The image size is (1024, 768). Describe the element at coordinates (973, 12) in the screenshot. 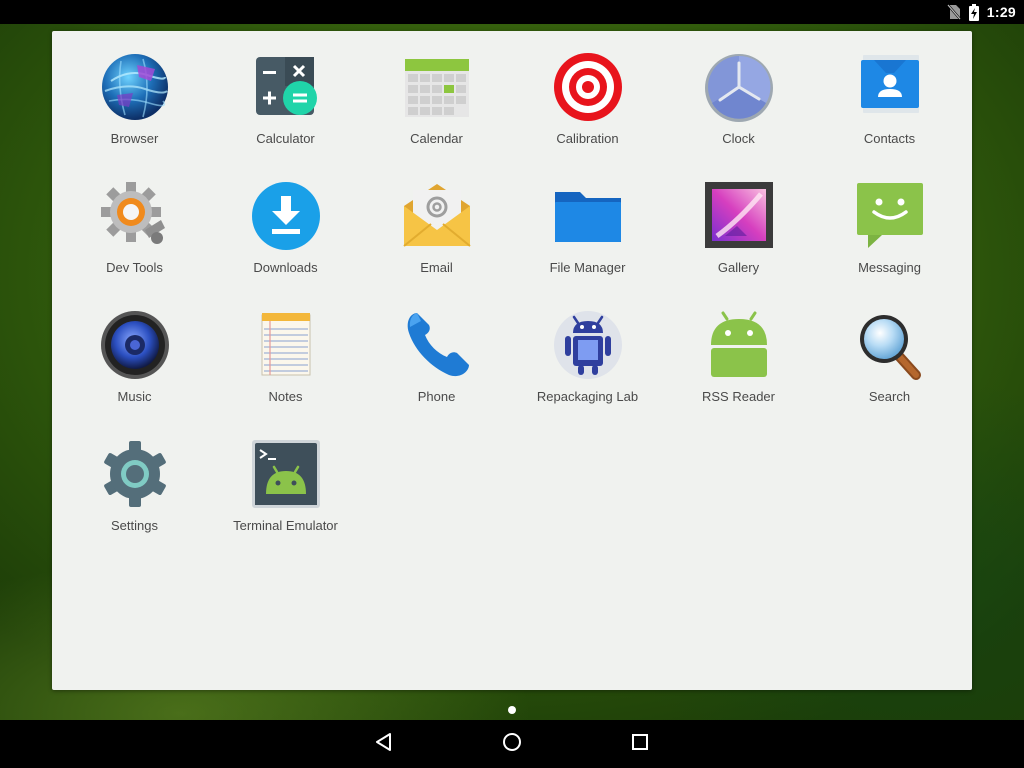

I see `battery-charging-icon` at that location.